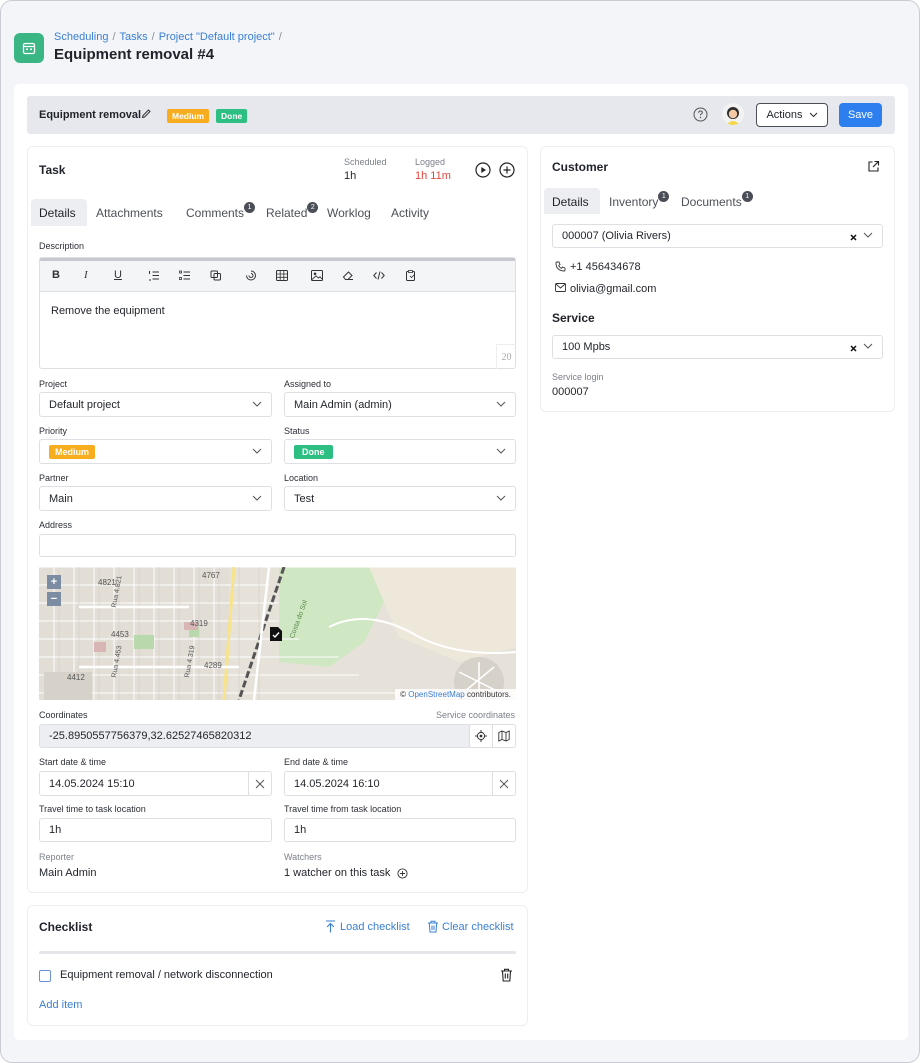 This screenshot has width=920, height=1063. What do you see at coordinates (506, 356) in the screenshot?
I see `char-count: 20` at bounding box center [506, 356].